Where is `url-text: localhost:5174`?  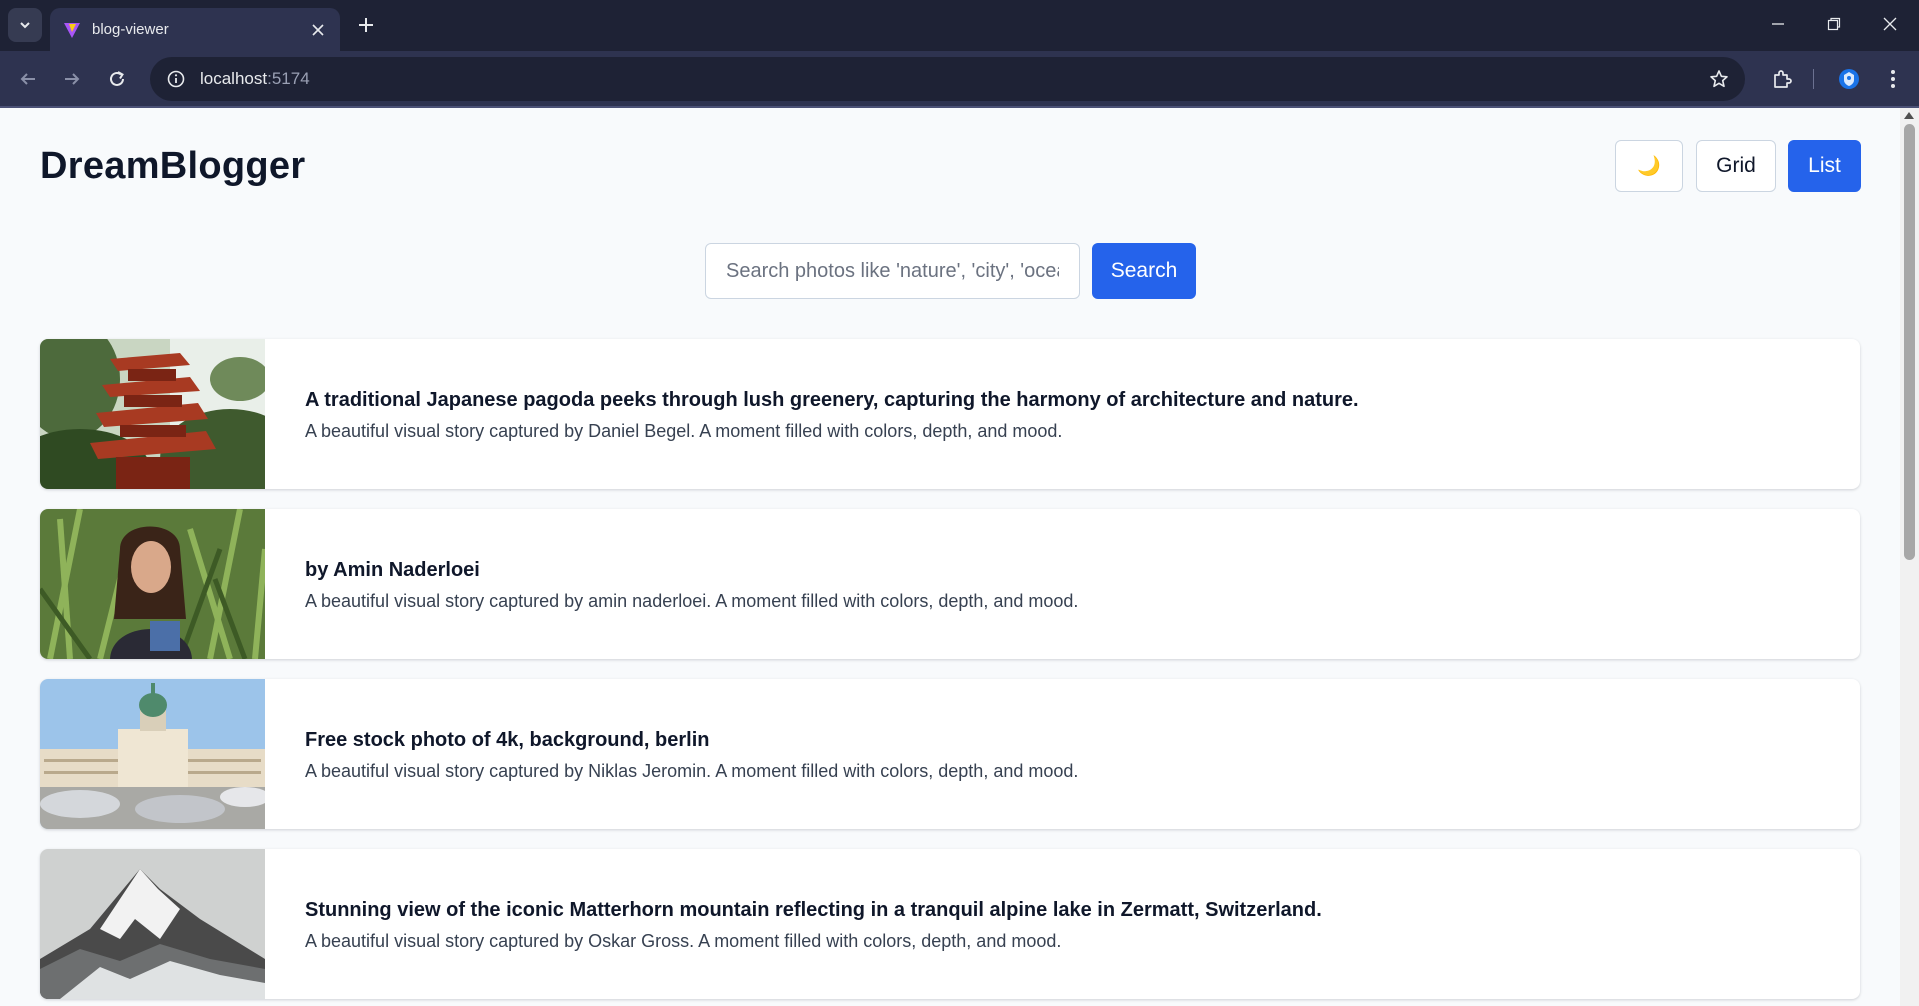
url-text: localhost:5174 is located at coordinates (255, 79).